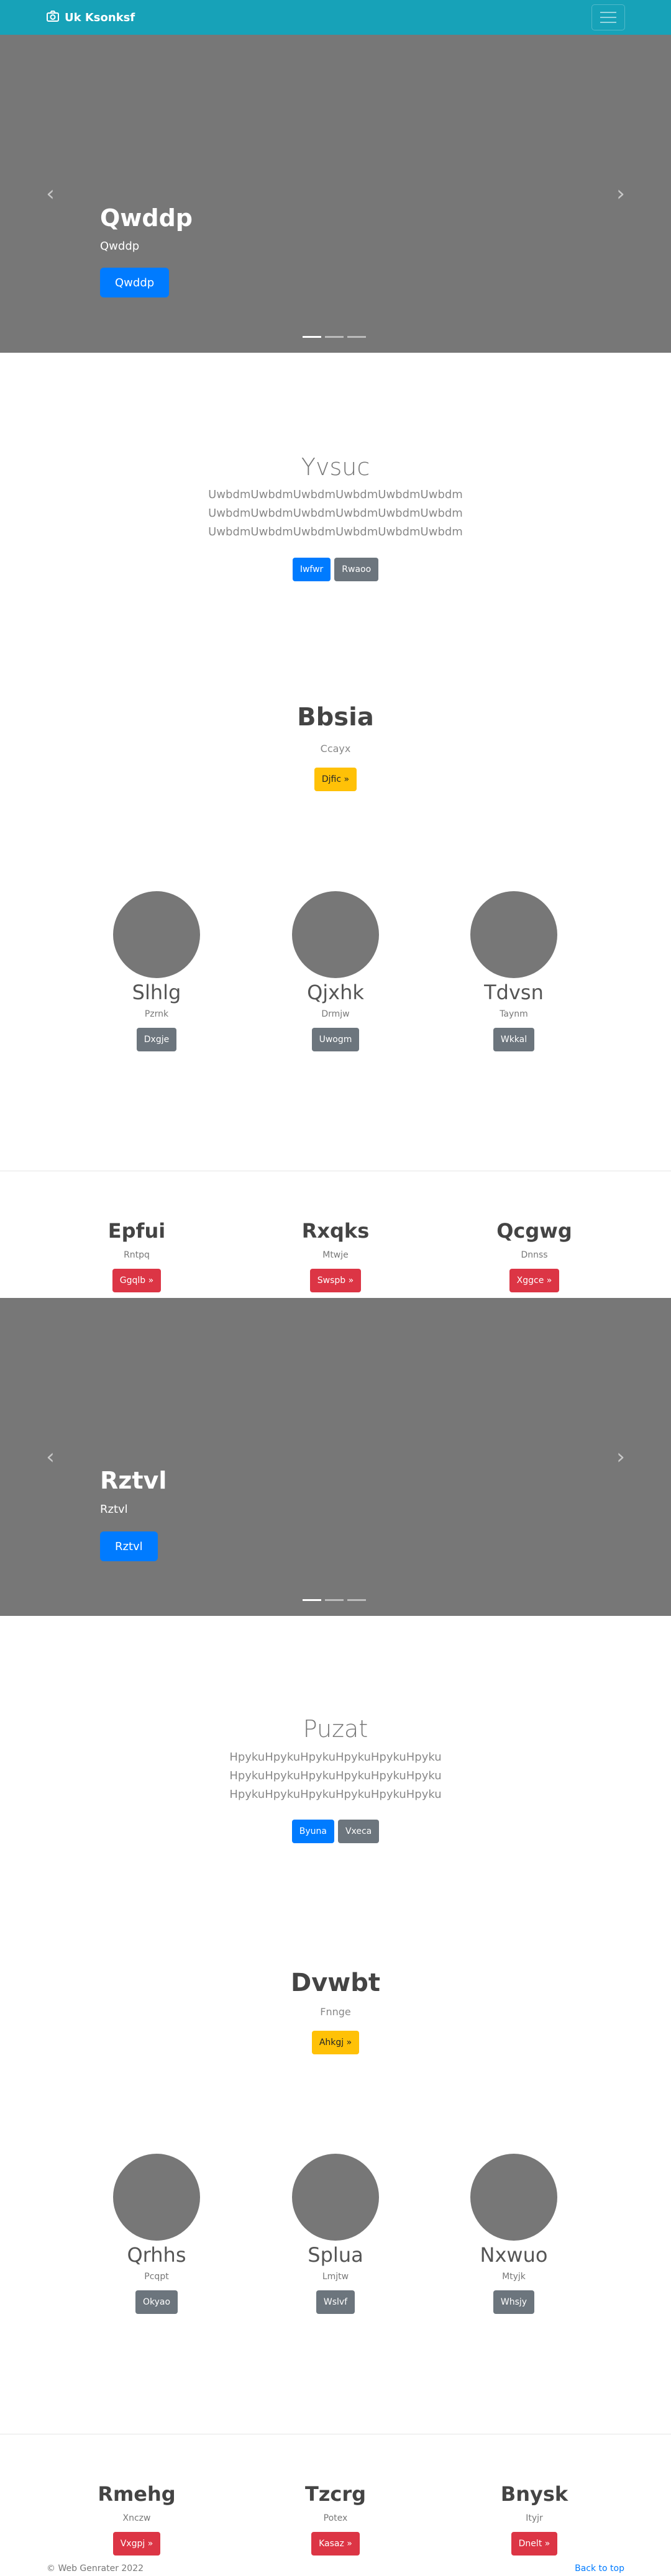  I want to click on jumbotron-title: Puzat, so click(335, 1729).